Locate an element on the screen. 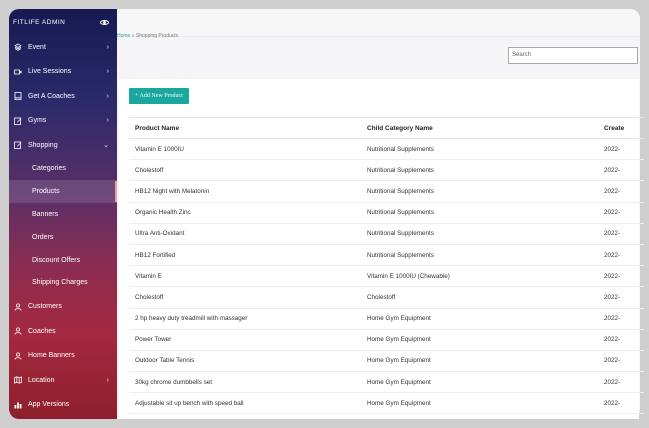 The height and width of the screenshot is (428, 649). column-header-created: Create is located at coordinates (624, 128).